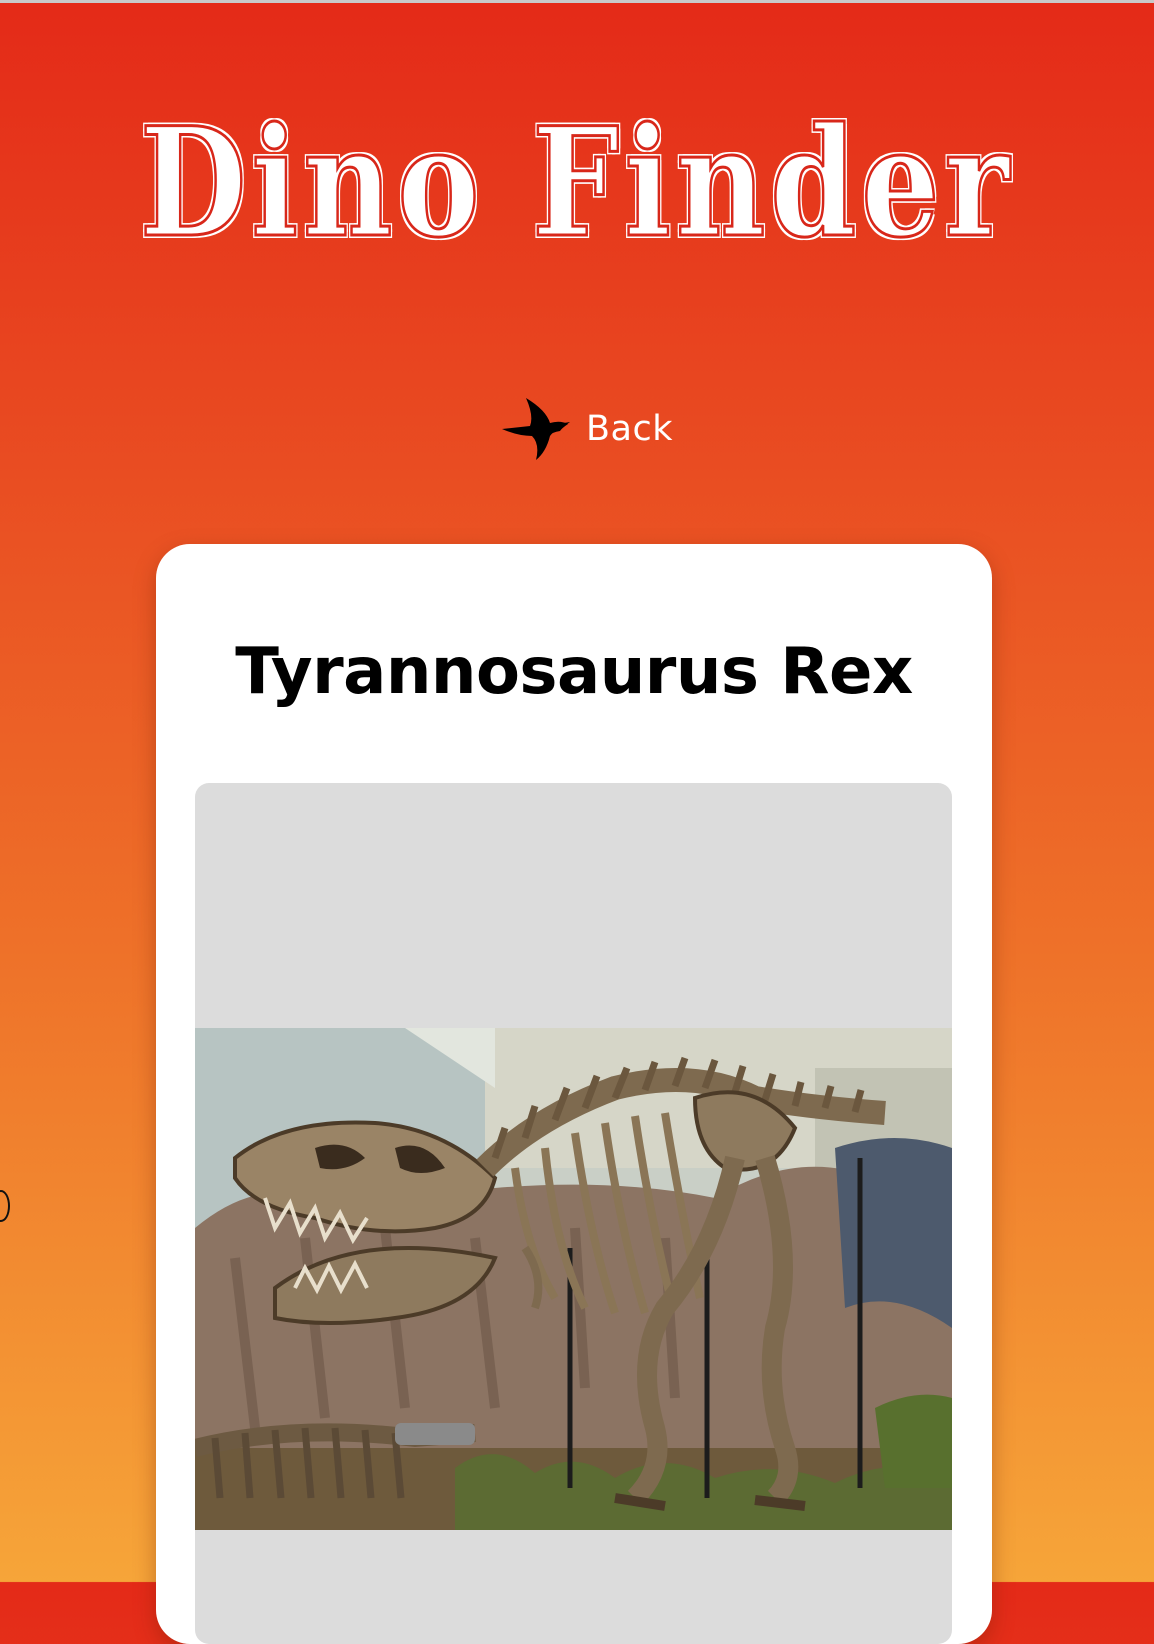 Image resolution: width=1154 pixels, height=1644 pixels. Describe the element at coordinates (629, 429) in the screenshot. I see `back-label: Back` at that location.